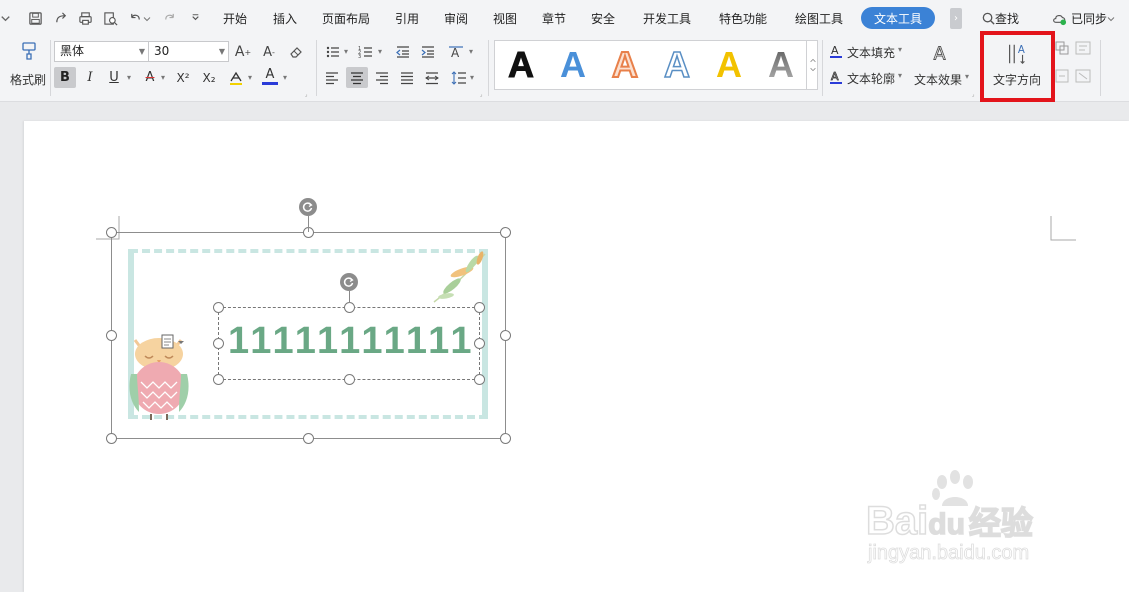 The image size is (1129, 592). I want to click on break-link-icon, so click(1062, 76).